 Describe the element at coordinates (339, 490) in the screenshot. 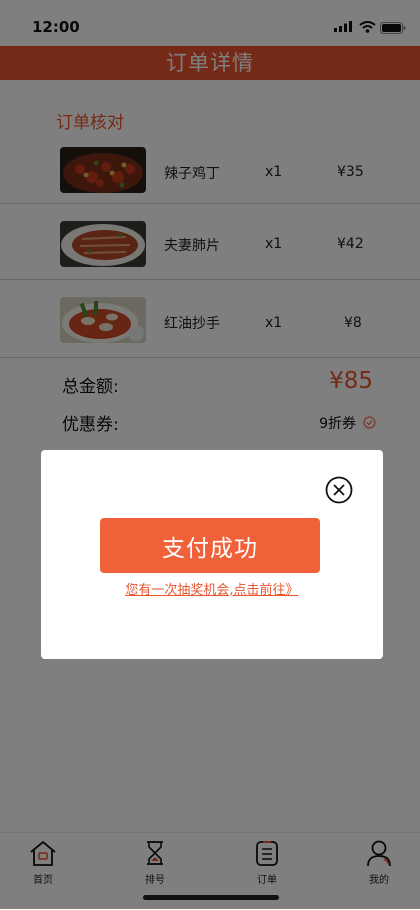

I see `close-icon` at that location.